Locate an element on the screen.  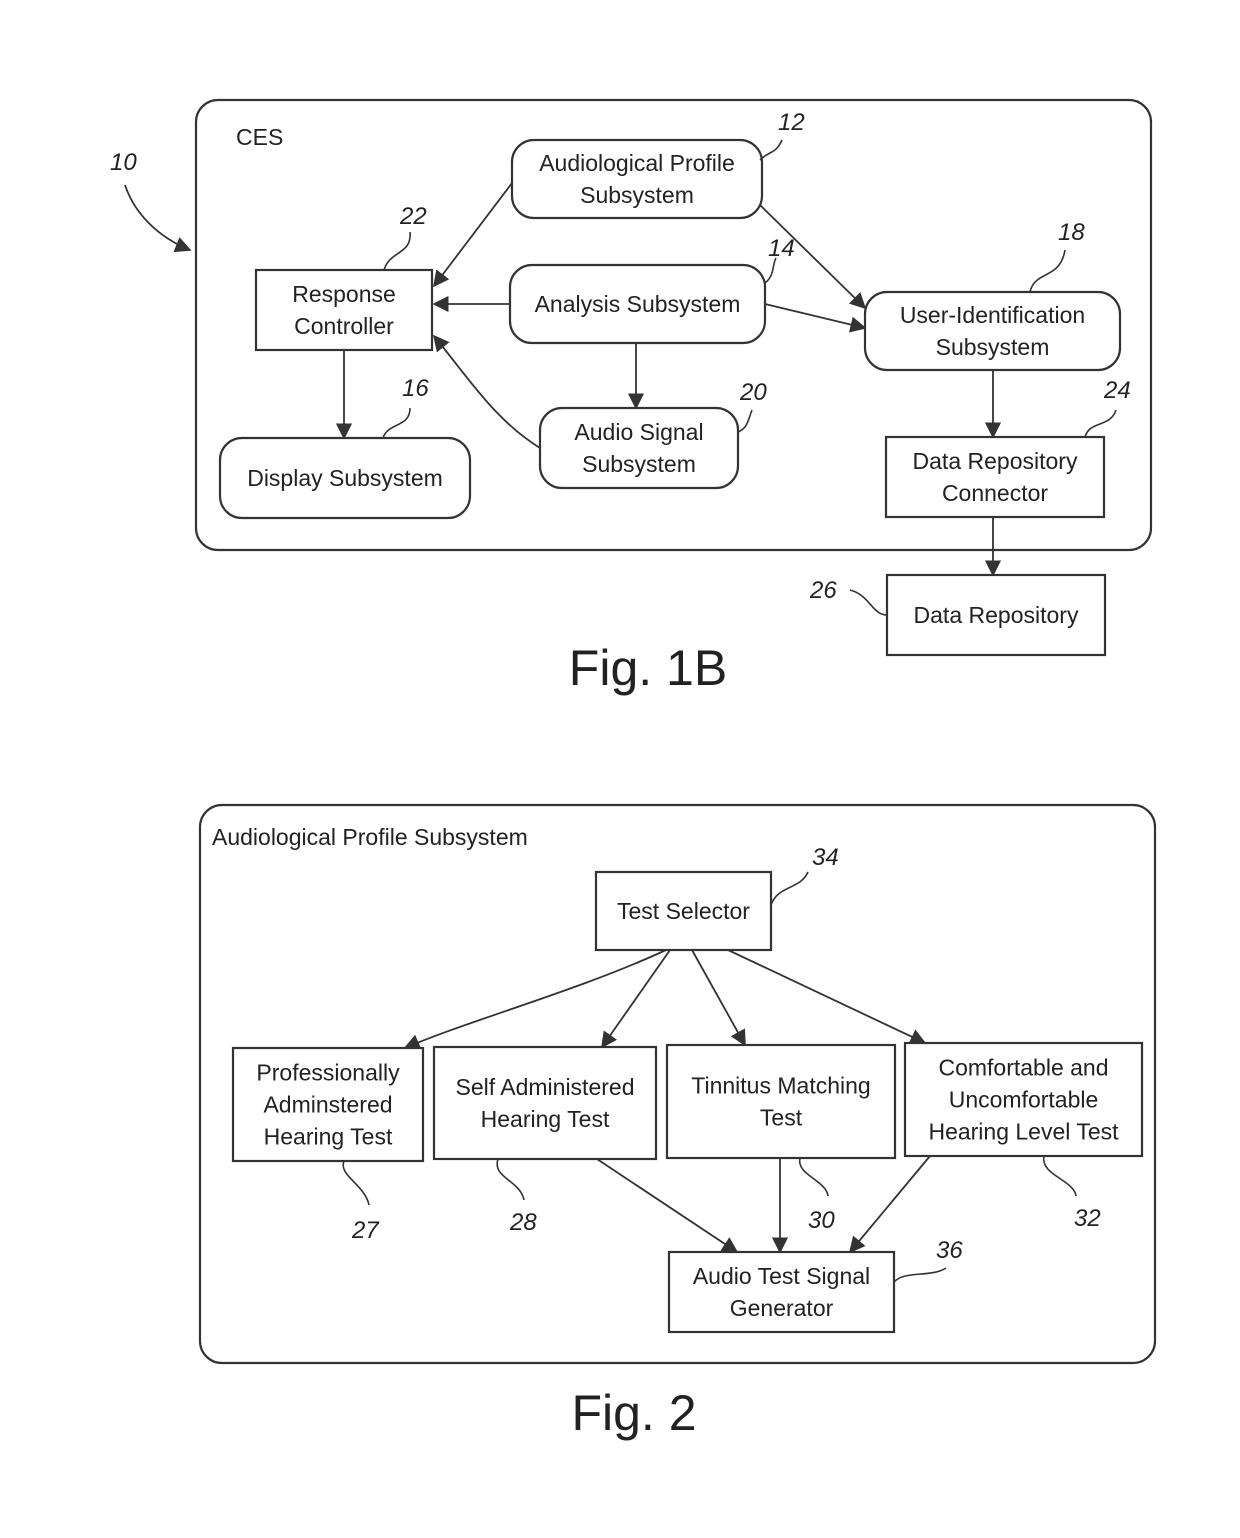
edge-test-selector-to-tinnitus-test is located at coordinates (718, 998).